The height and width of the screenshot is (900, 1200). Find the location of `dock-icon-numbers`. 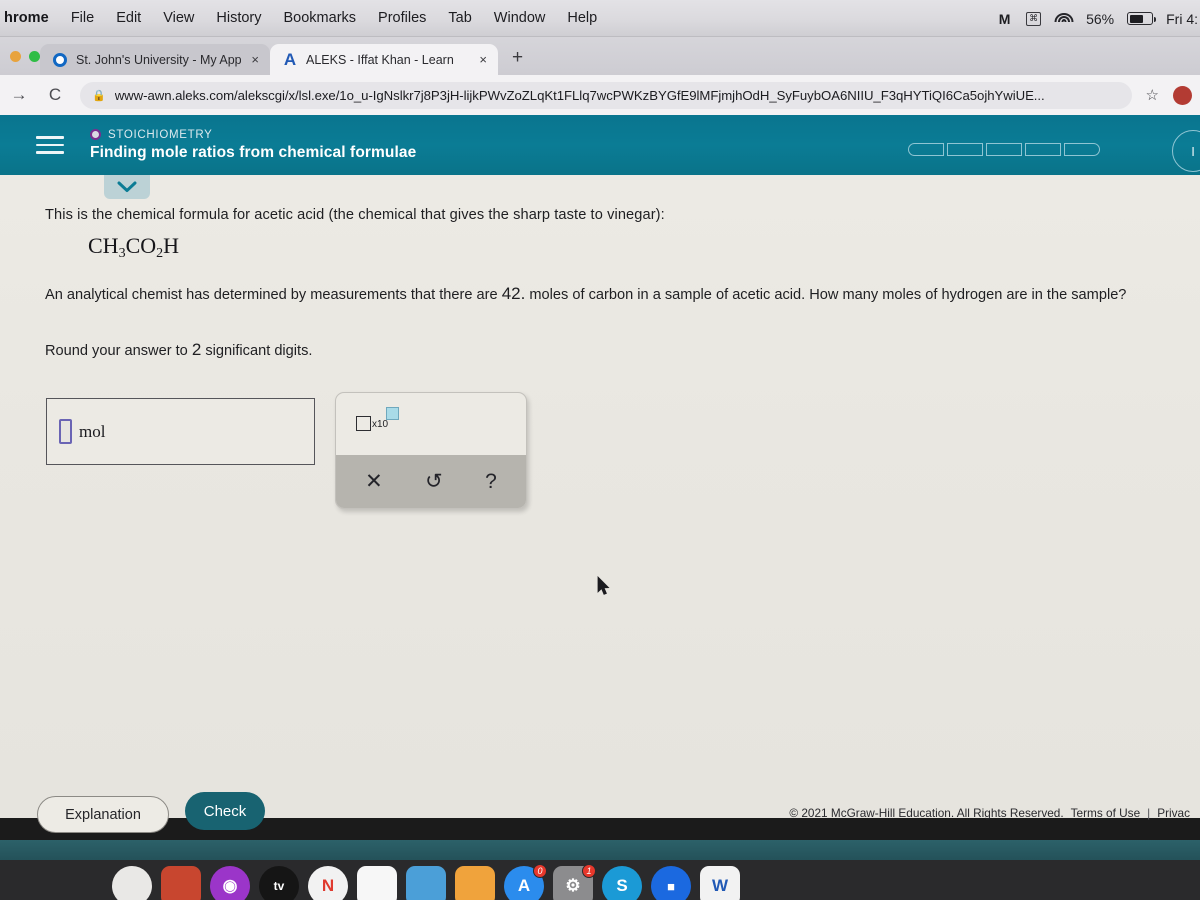

dock-icon-numbers is located at coordinates (377, 883).